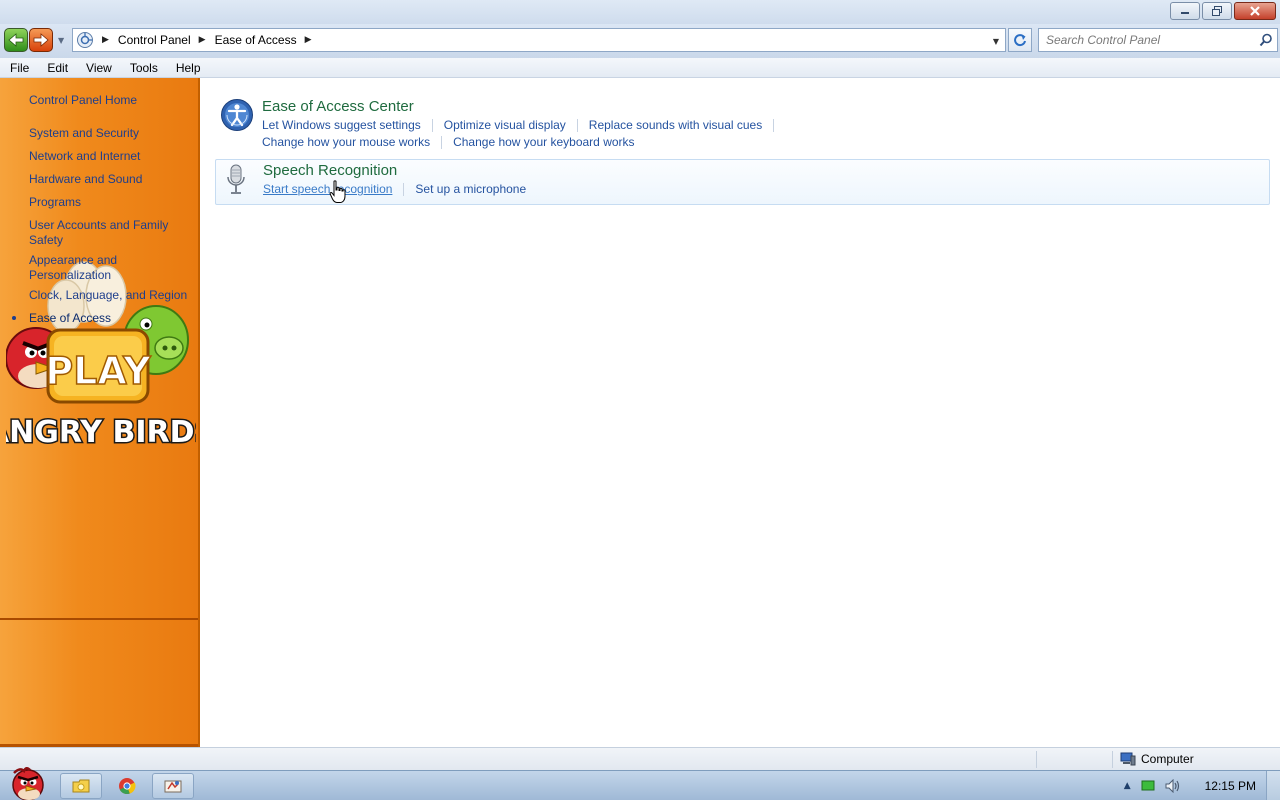 The image size is (1280, 800). Describe the element at coordinates (337, 191) in the screenshot. I see `hand-cursor-icon` at that location.